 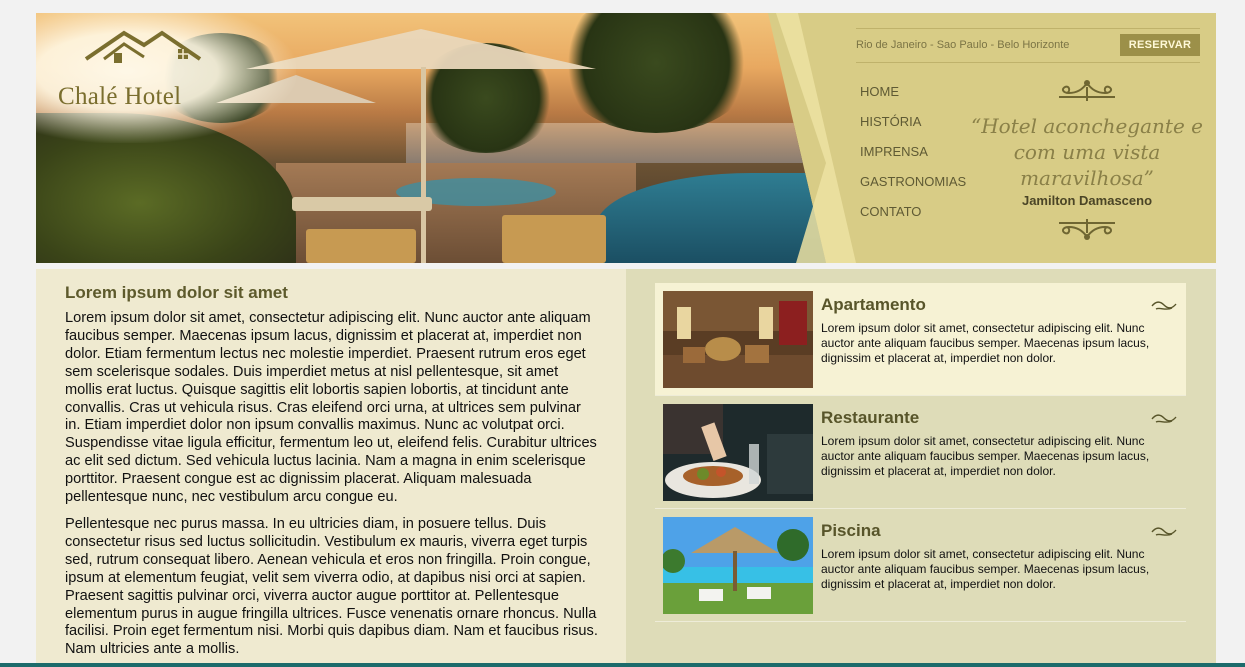 What do you see at coordinates (1087, 200) in the screenshot?
I see `testimonial-author: Jamilton Damasceno` at bounding box center [1087, 200].